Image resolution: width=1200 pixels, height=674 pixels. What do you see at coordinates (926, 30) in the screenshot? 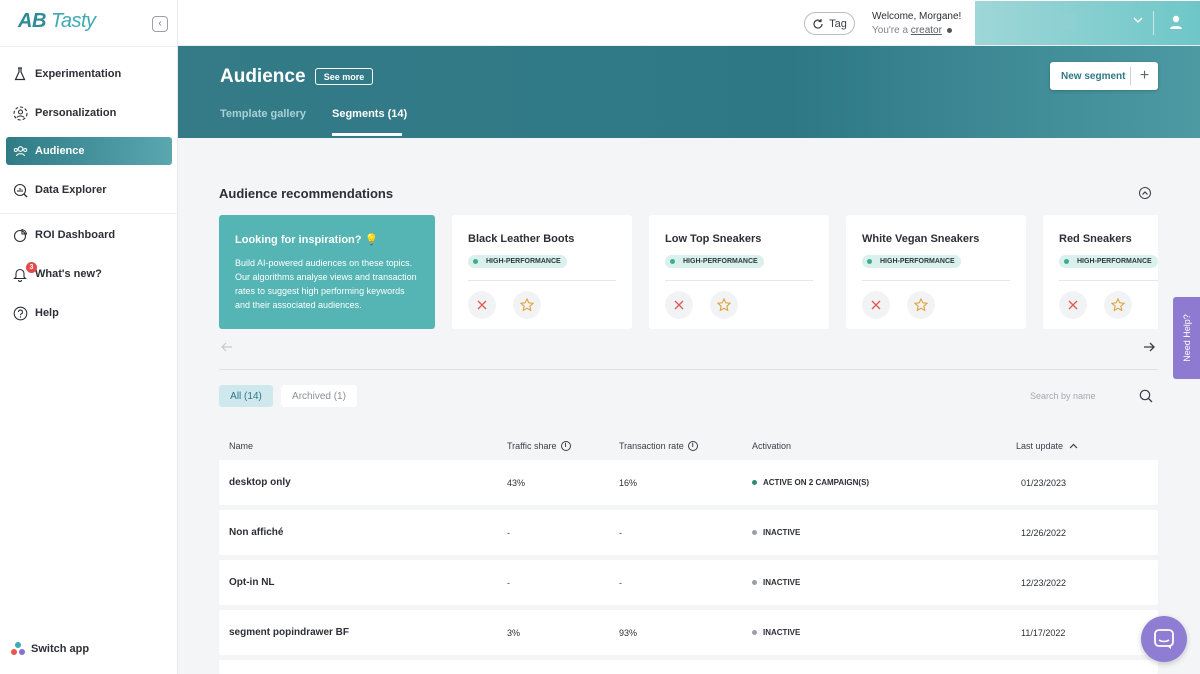
I see `role-link: creator` at bounding box center [926, 30].